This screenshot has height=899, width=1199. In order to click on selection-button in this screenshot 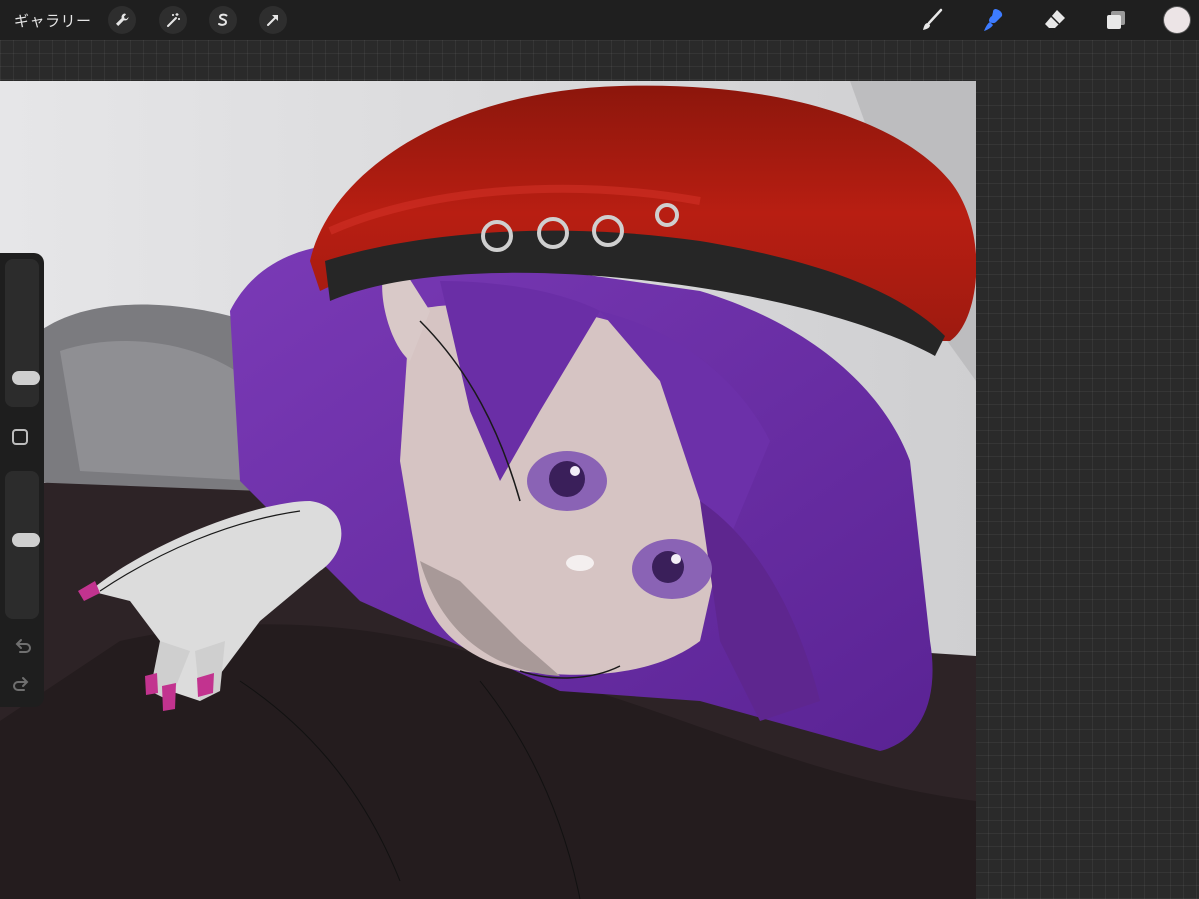, I will do `click(223, 20)`.